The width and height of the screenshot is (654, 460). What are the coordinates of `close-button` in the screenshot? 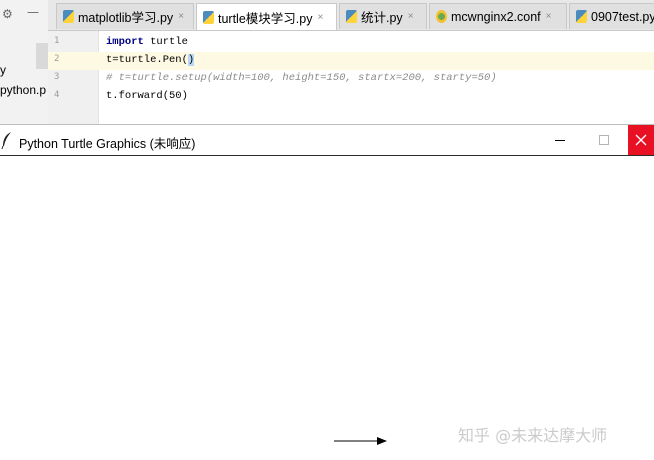 It's located at (641, 140).